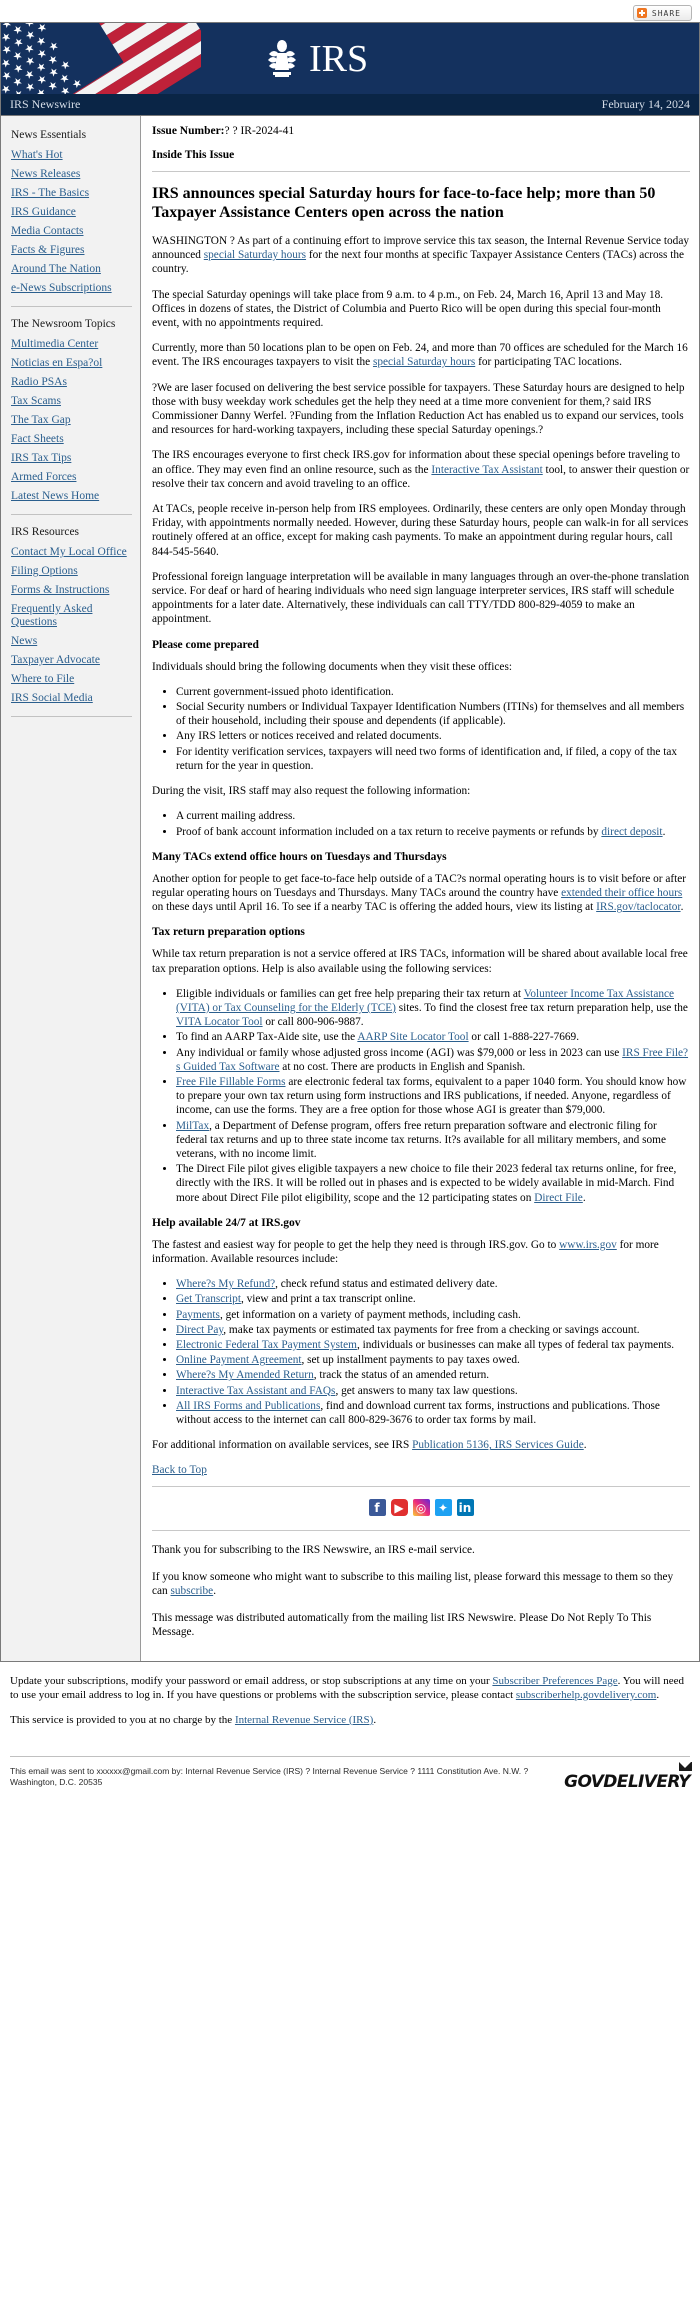  What do you see at coordinates (75, 552) in the screenshot?
I see `sidebar-item-contact-my-local-office: Contact My Local Office` at bounding box center [75, 552].